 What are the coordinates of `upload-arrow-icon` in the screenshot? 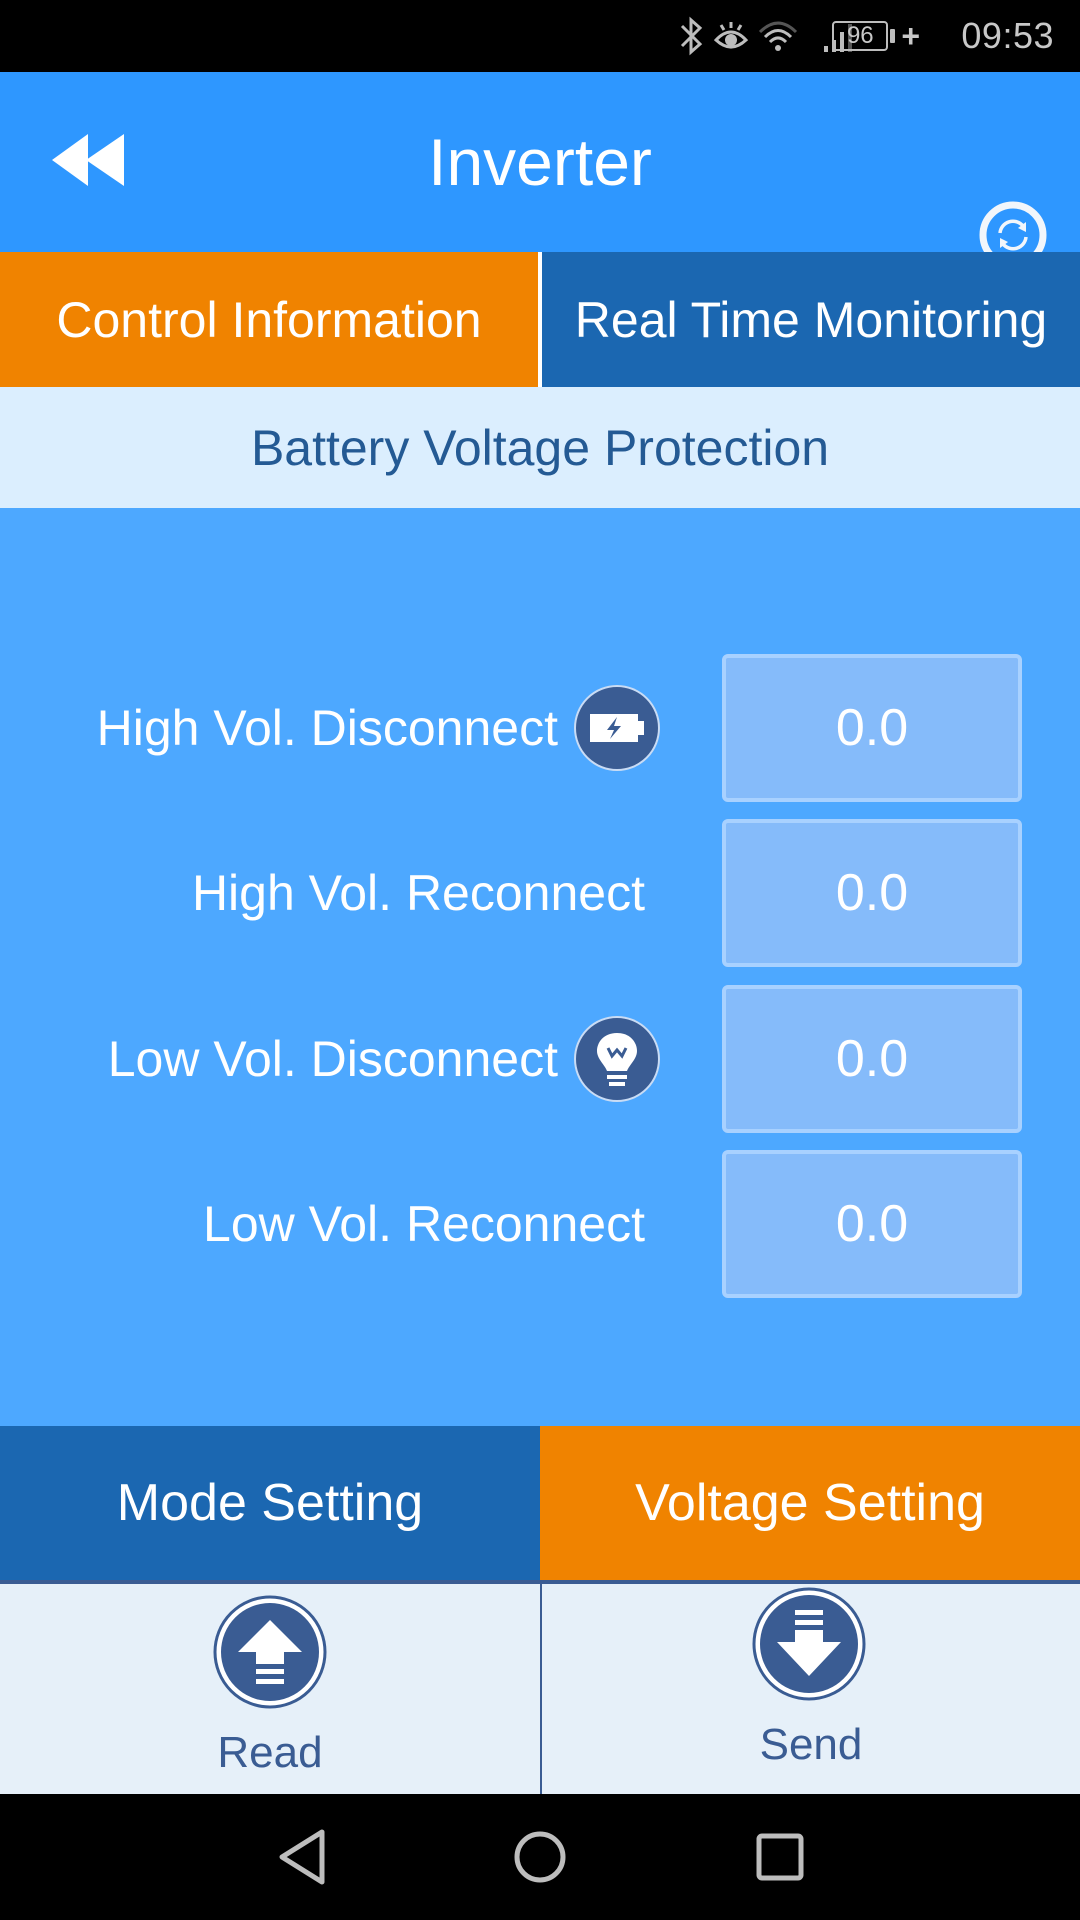 It's located at (270, 1652).